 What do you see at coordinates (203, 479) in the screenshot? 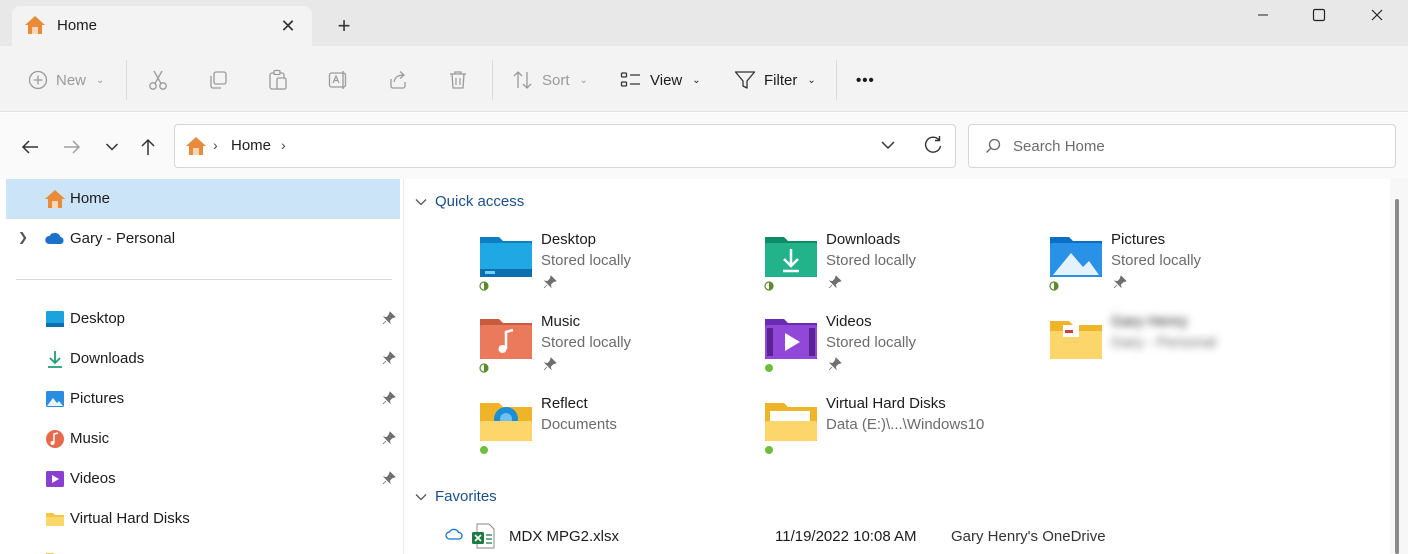
I see `sidebar-item-videos: Videos` at bounding box center [203, 479].